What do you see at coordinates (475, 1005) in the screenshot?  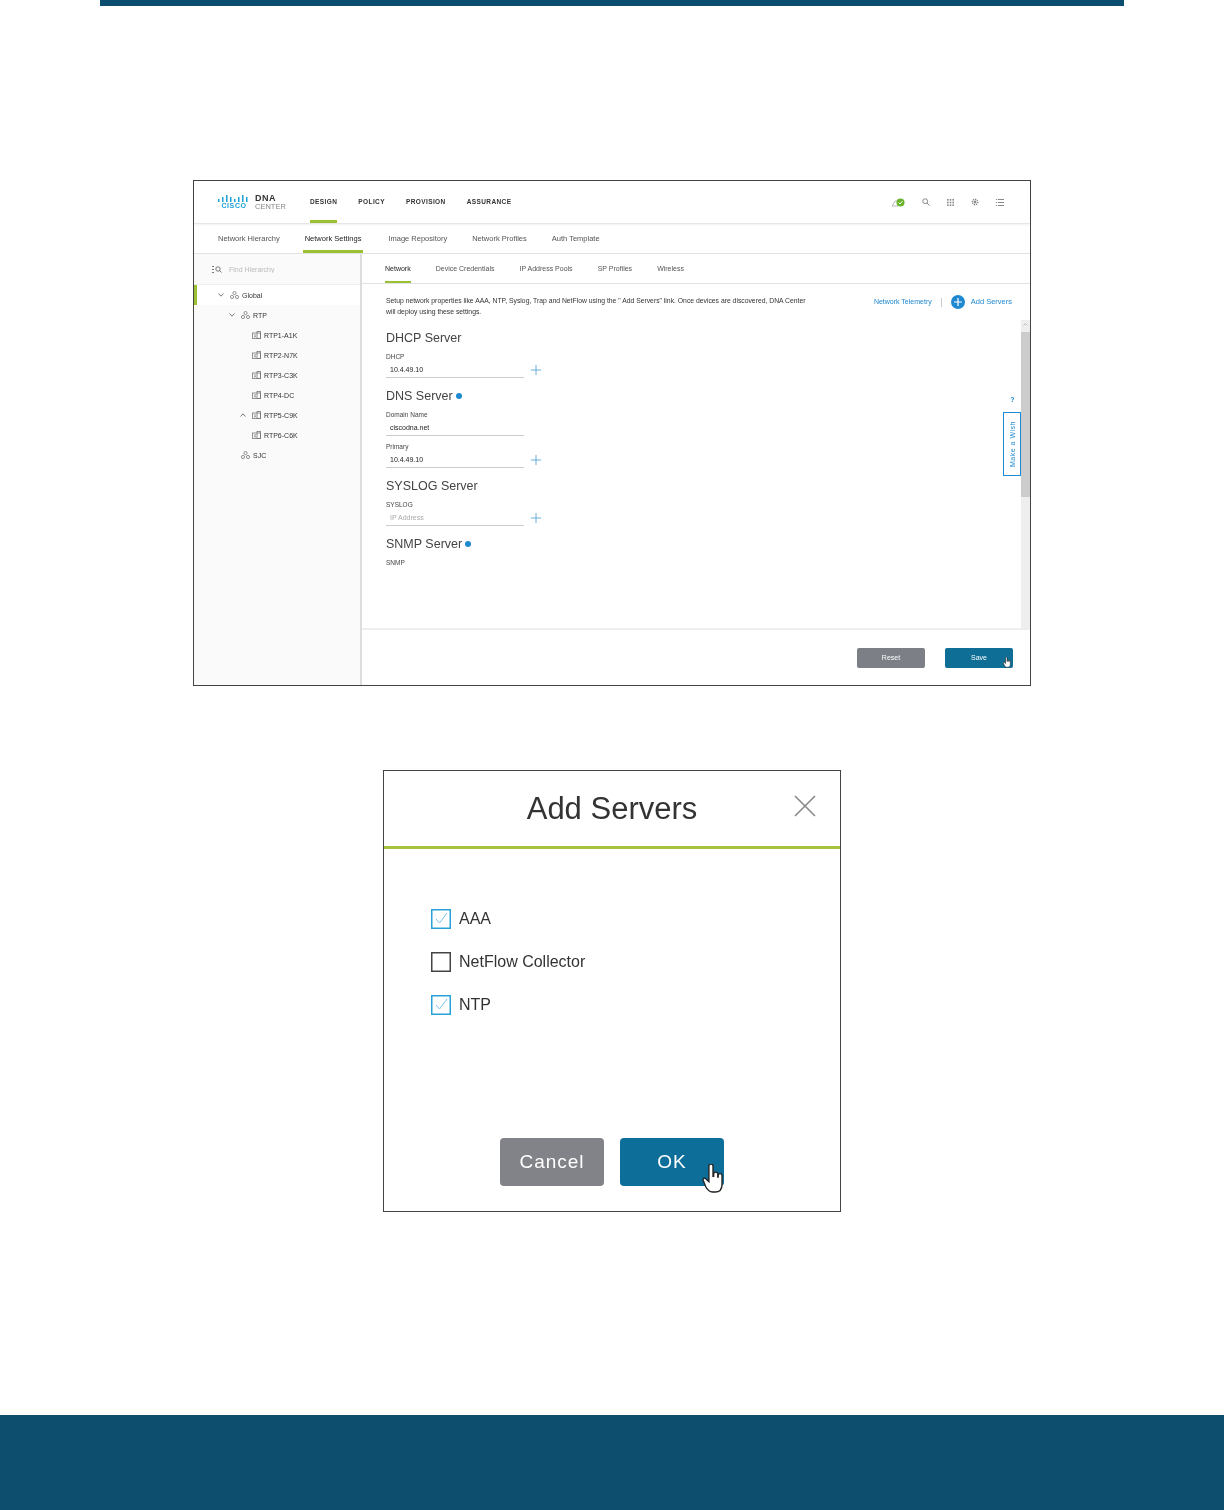 I see `option-label: NTP` at bounding box center [475, 1005].